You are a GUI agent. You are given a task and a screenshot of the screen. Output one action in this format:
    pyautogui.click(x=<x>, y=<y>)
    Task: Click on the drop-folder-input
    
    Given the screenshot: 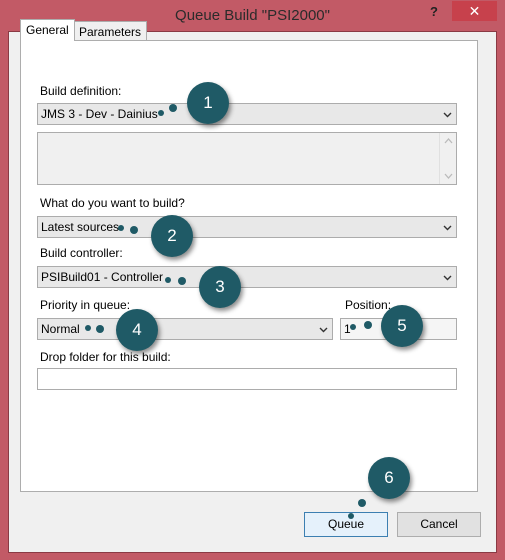 What is the action you would take?
    pyautogui.click(x=247, y=379)
    